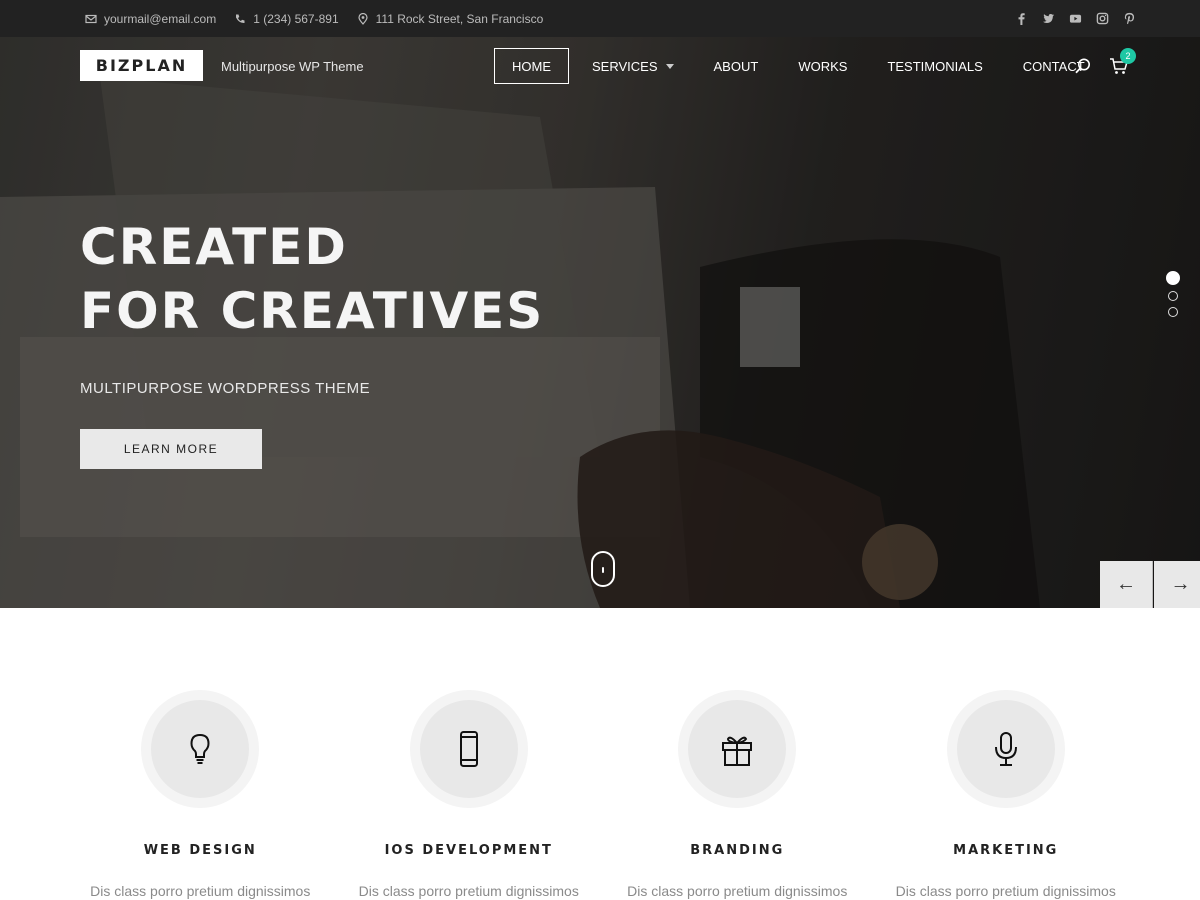  I want to click on email-item: yourmail@email.com, so click(150, 19).